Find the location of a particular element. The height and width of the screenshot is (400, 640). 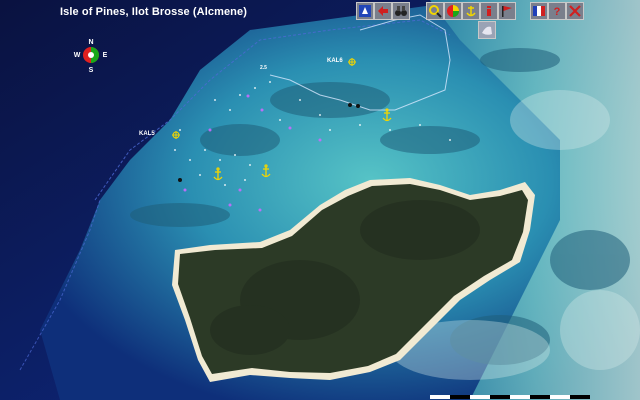

flag-icon is located at coordinates (507, 11).